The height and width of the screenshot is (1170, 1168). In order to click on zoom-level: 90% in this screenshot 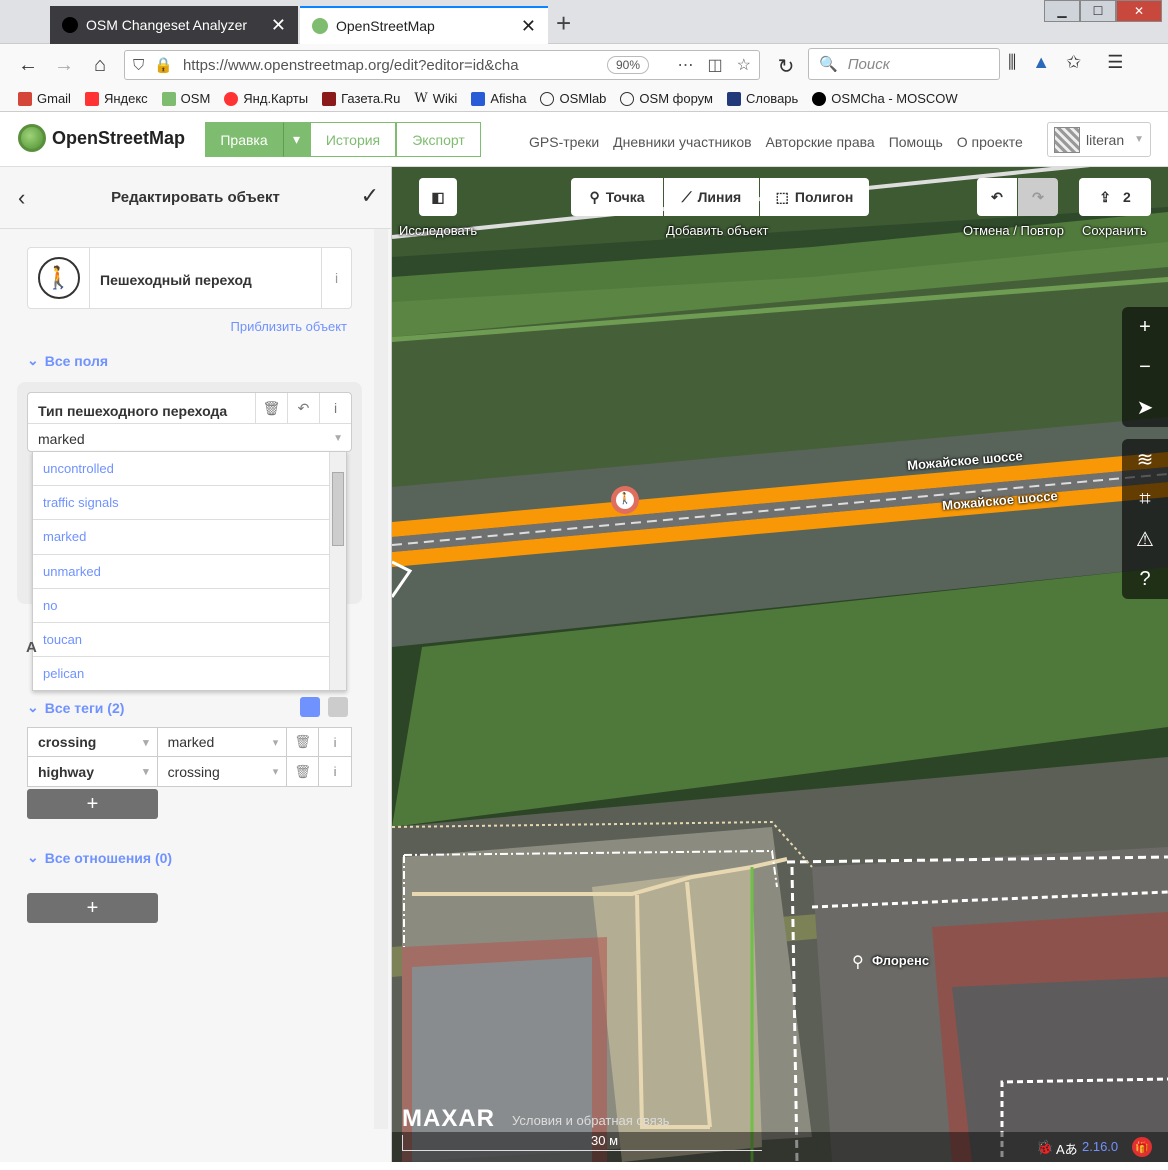, I will do `click(627, 65)`.